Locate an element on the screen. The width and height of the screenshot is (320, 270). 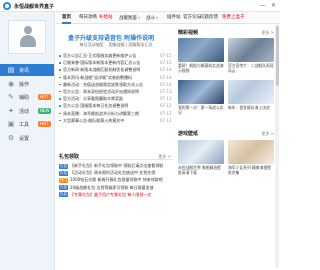
news-title: 周末直播：海军舰船战术分析与讲解第三期 is located at coordinates (108, 113).